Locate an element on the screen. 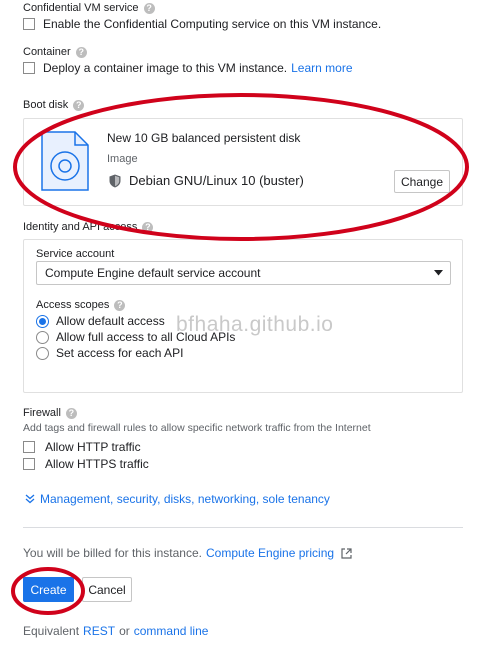 The height and width of the screenshot is (651, 495). confidential-vm-title: Confidential VM service is located at coordinates (81, 8).